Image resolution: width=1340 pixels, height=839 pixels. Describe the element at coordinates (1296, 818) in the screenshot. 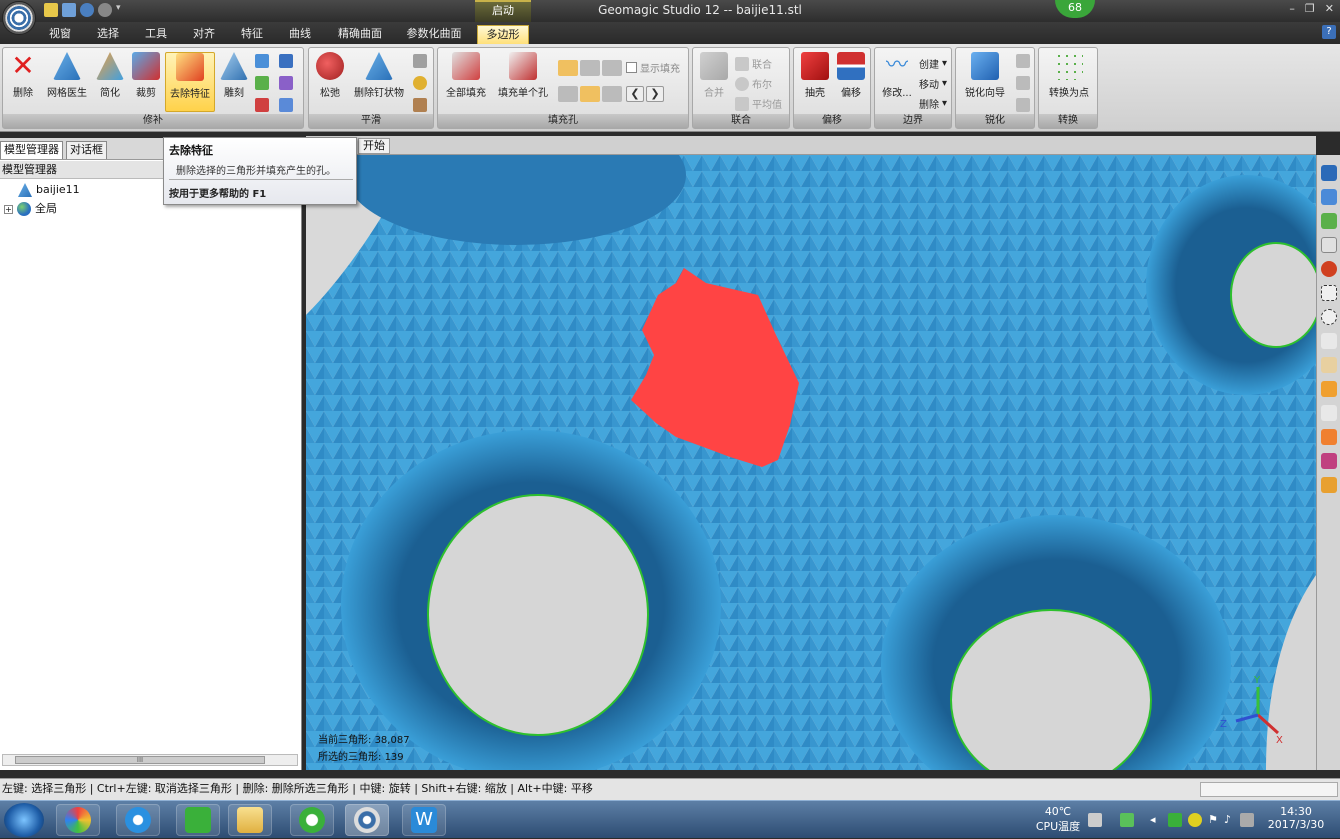

I see `clock: 14:30 2017/3/30` at that location.